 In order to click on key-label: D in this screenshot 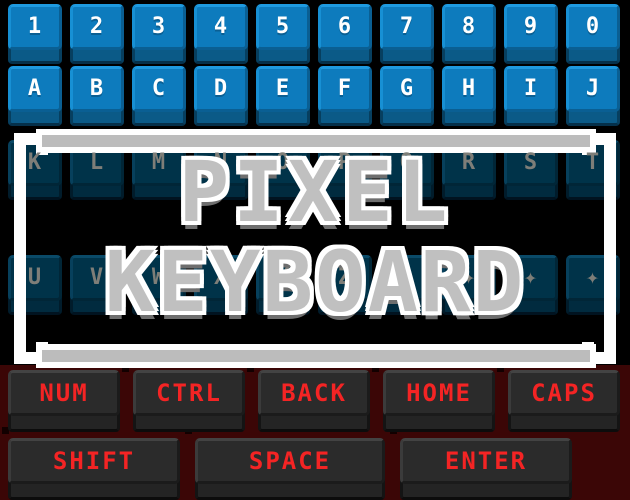, I will do `click(221, 88)`.